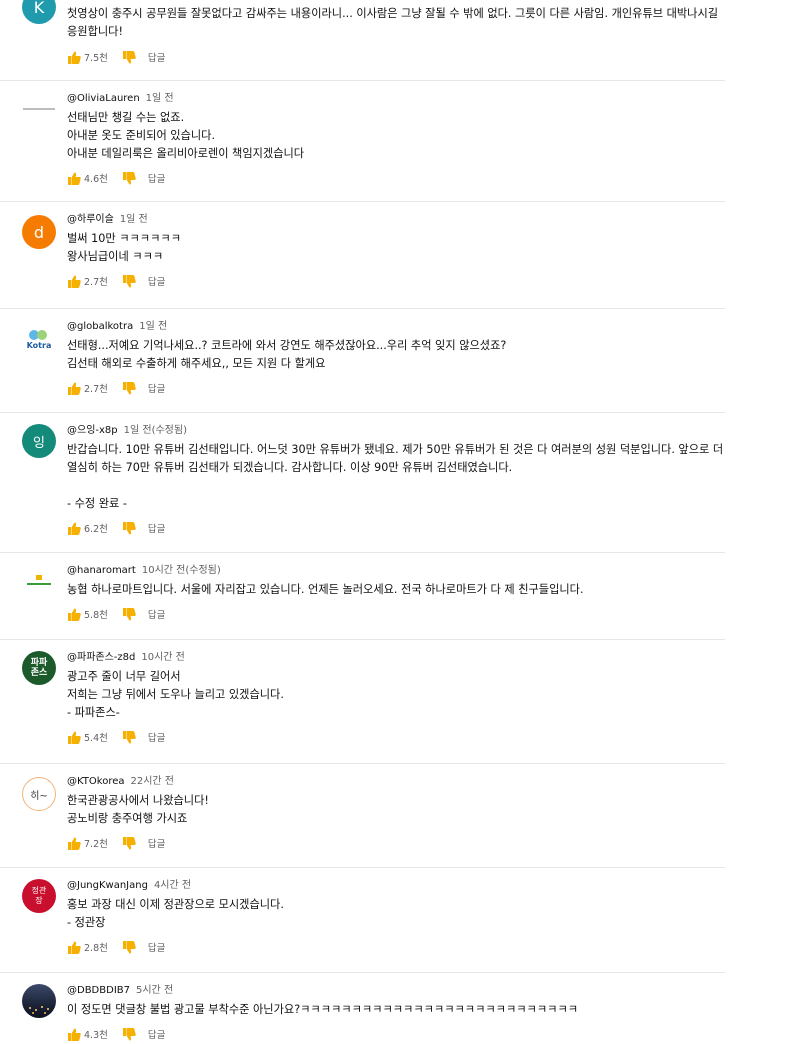  Describe the element at coordinates (153, 781) in the screenshot. I see `comment-time: 22시간 전` at that location.